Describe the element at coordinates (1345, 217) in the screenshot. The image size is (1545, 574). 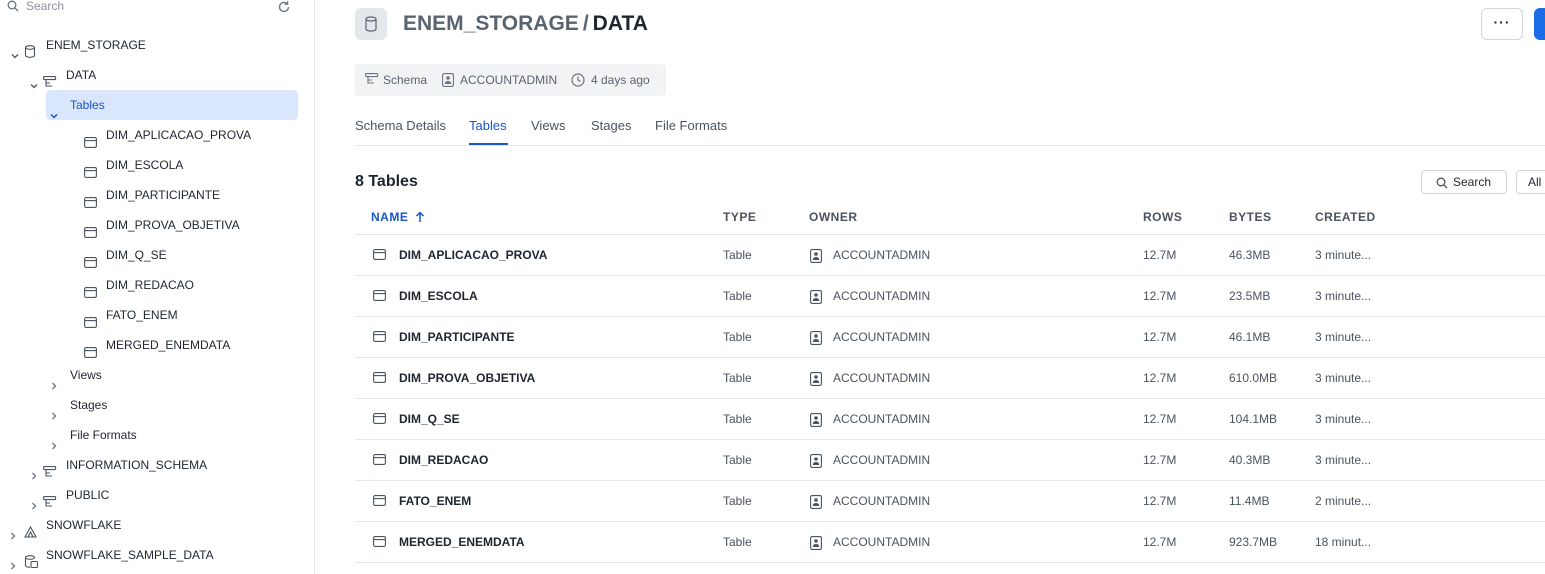
I see `column-header-created: CREATED` at that location.